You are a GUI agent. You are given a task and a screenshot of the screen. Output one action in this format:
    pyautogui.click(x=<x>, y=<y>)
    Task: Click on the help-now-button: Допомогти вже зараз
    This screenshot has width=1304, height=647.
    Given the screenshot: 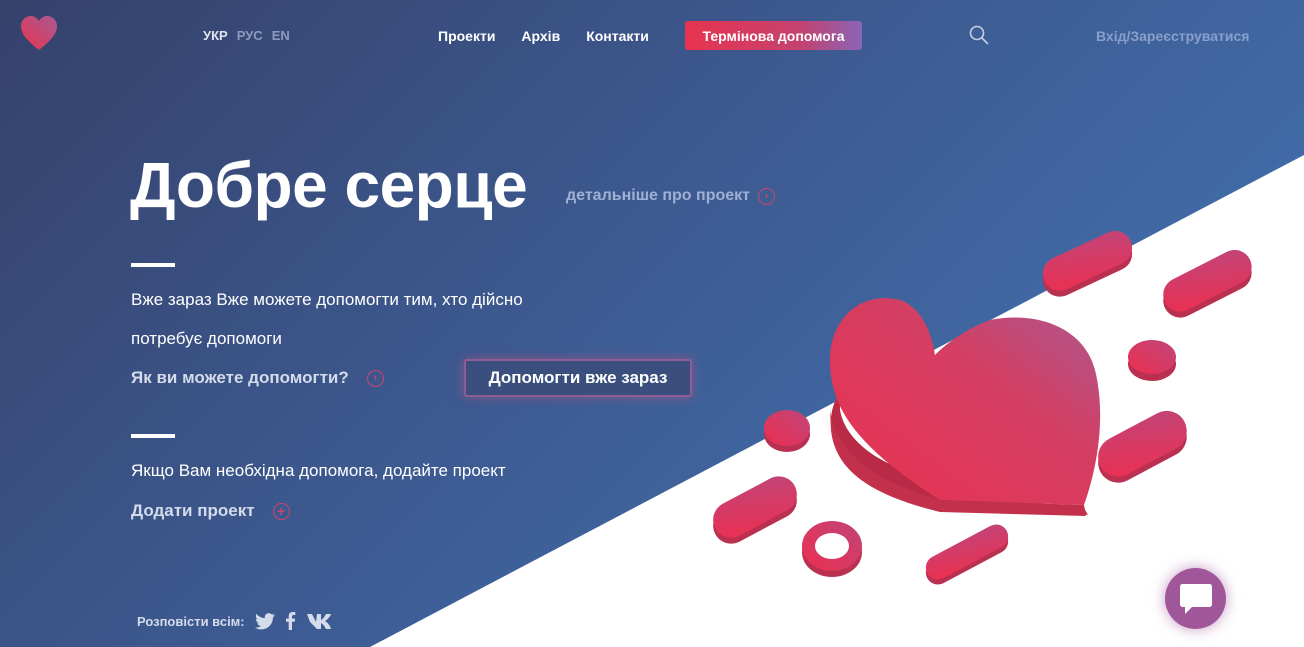 What is the action you would take?
    pyautogui.click(x=578, y=378)
    